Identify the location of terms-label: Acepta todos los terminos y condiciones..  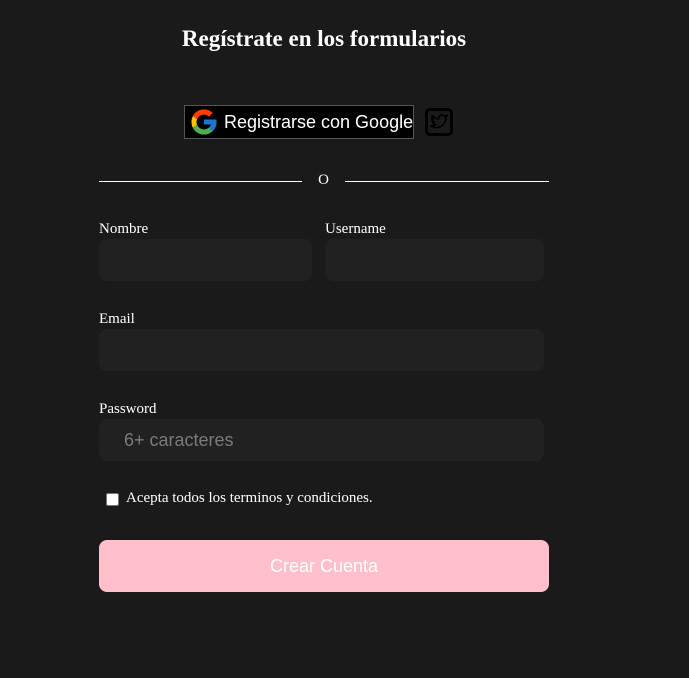
(249, 498).